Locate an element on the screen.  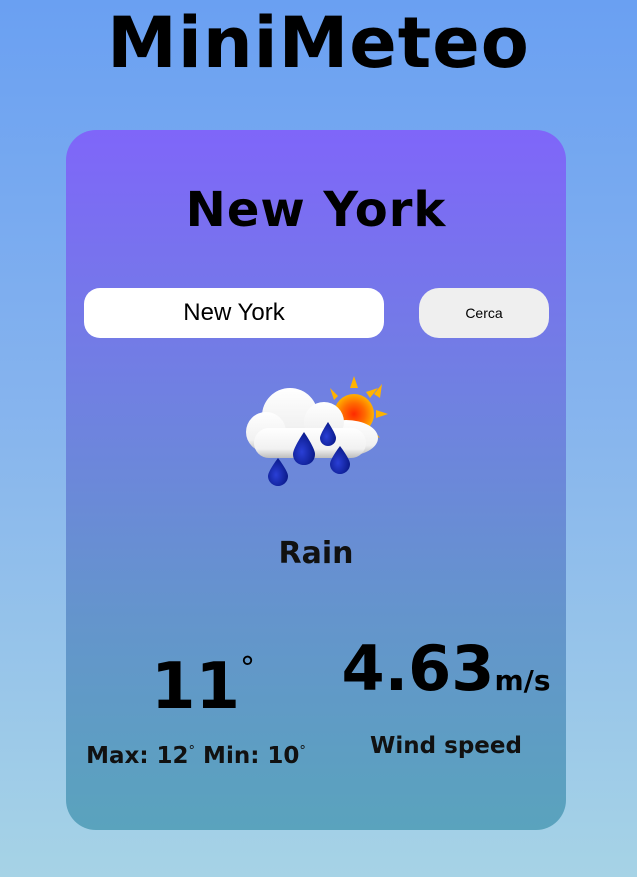
degree-symbol: ° is located at coordinates (248, 668).